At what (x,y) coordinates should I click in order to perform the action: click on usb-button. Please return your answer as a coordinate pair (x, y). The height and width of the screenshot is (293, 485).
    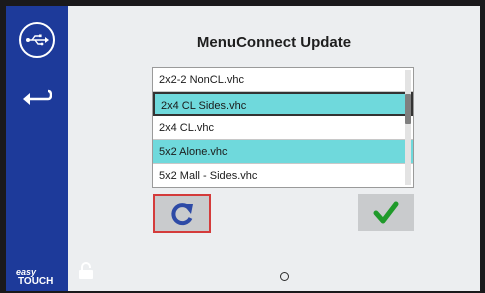
    Looking at the image, I should click on (37, 40).